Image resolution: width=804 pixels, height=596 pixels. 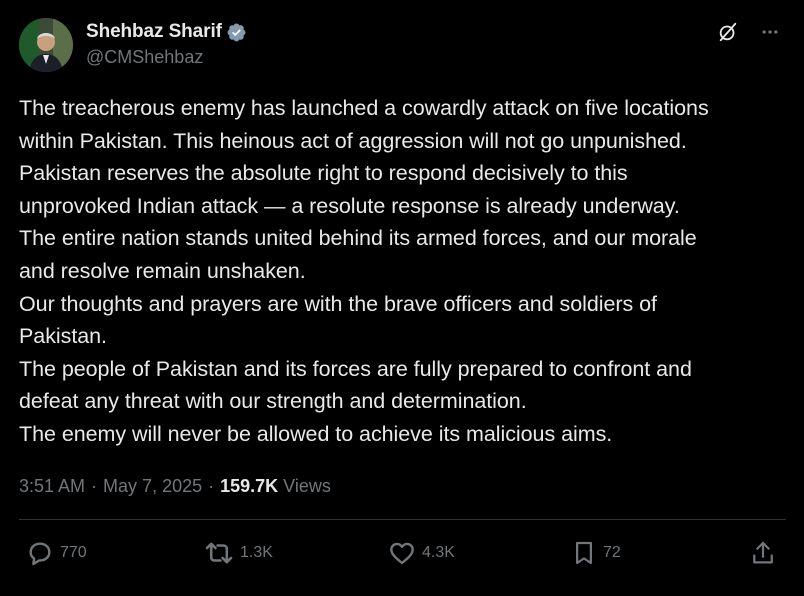 What do you see at coordinates (595, 553) in the screenshot?
I see `bookmark-button: 72` at bounding box center [595, 553].